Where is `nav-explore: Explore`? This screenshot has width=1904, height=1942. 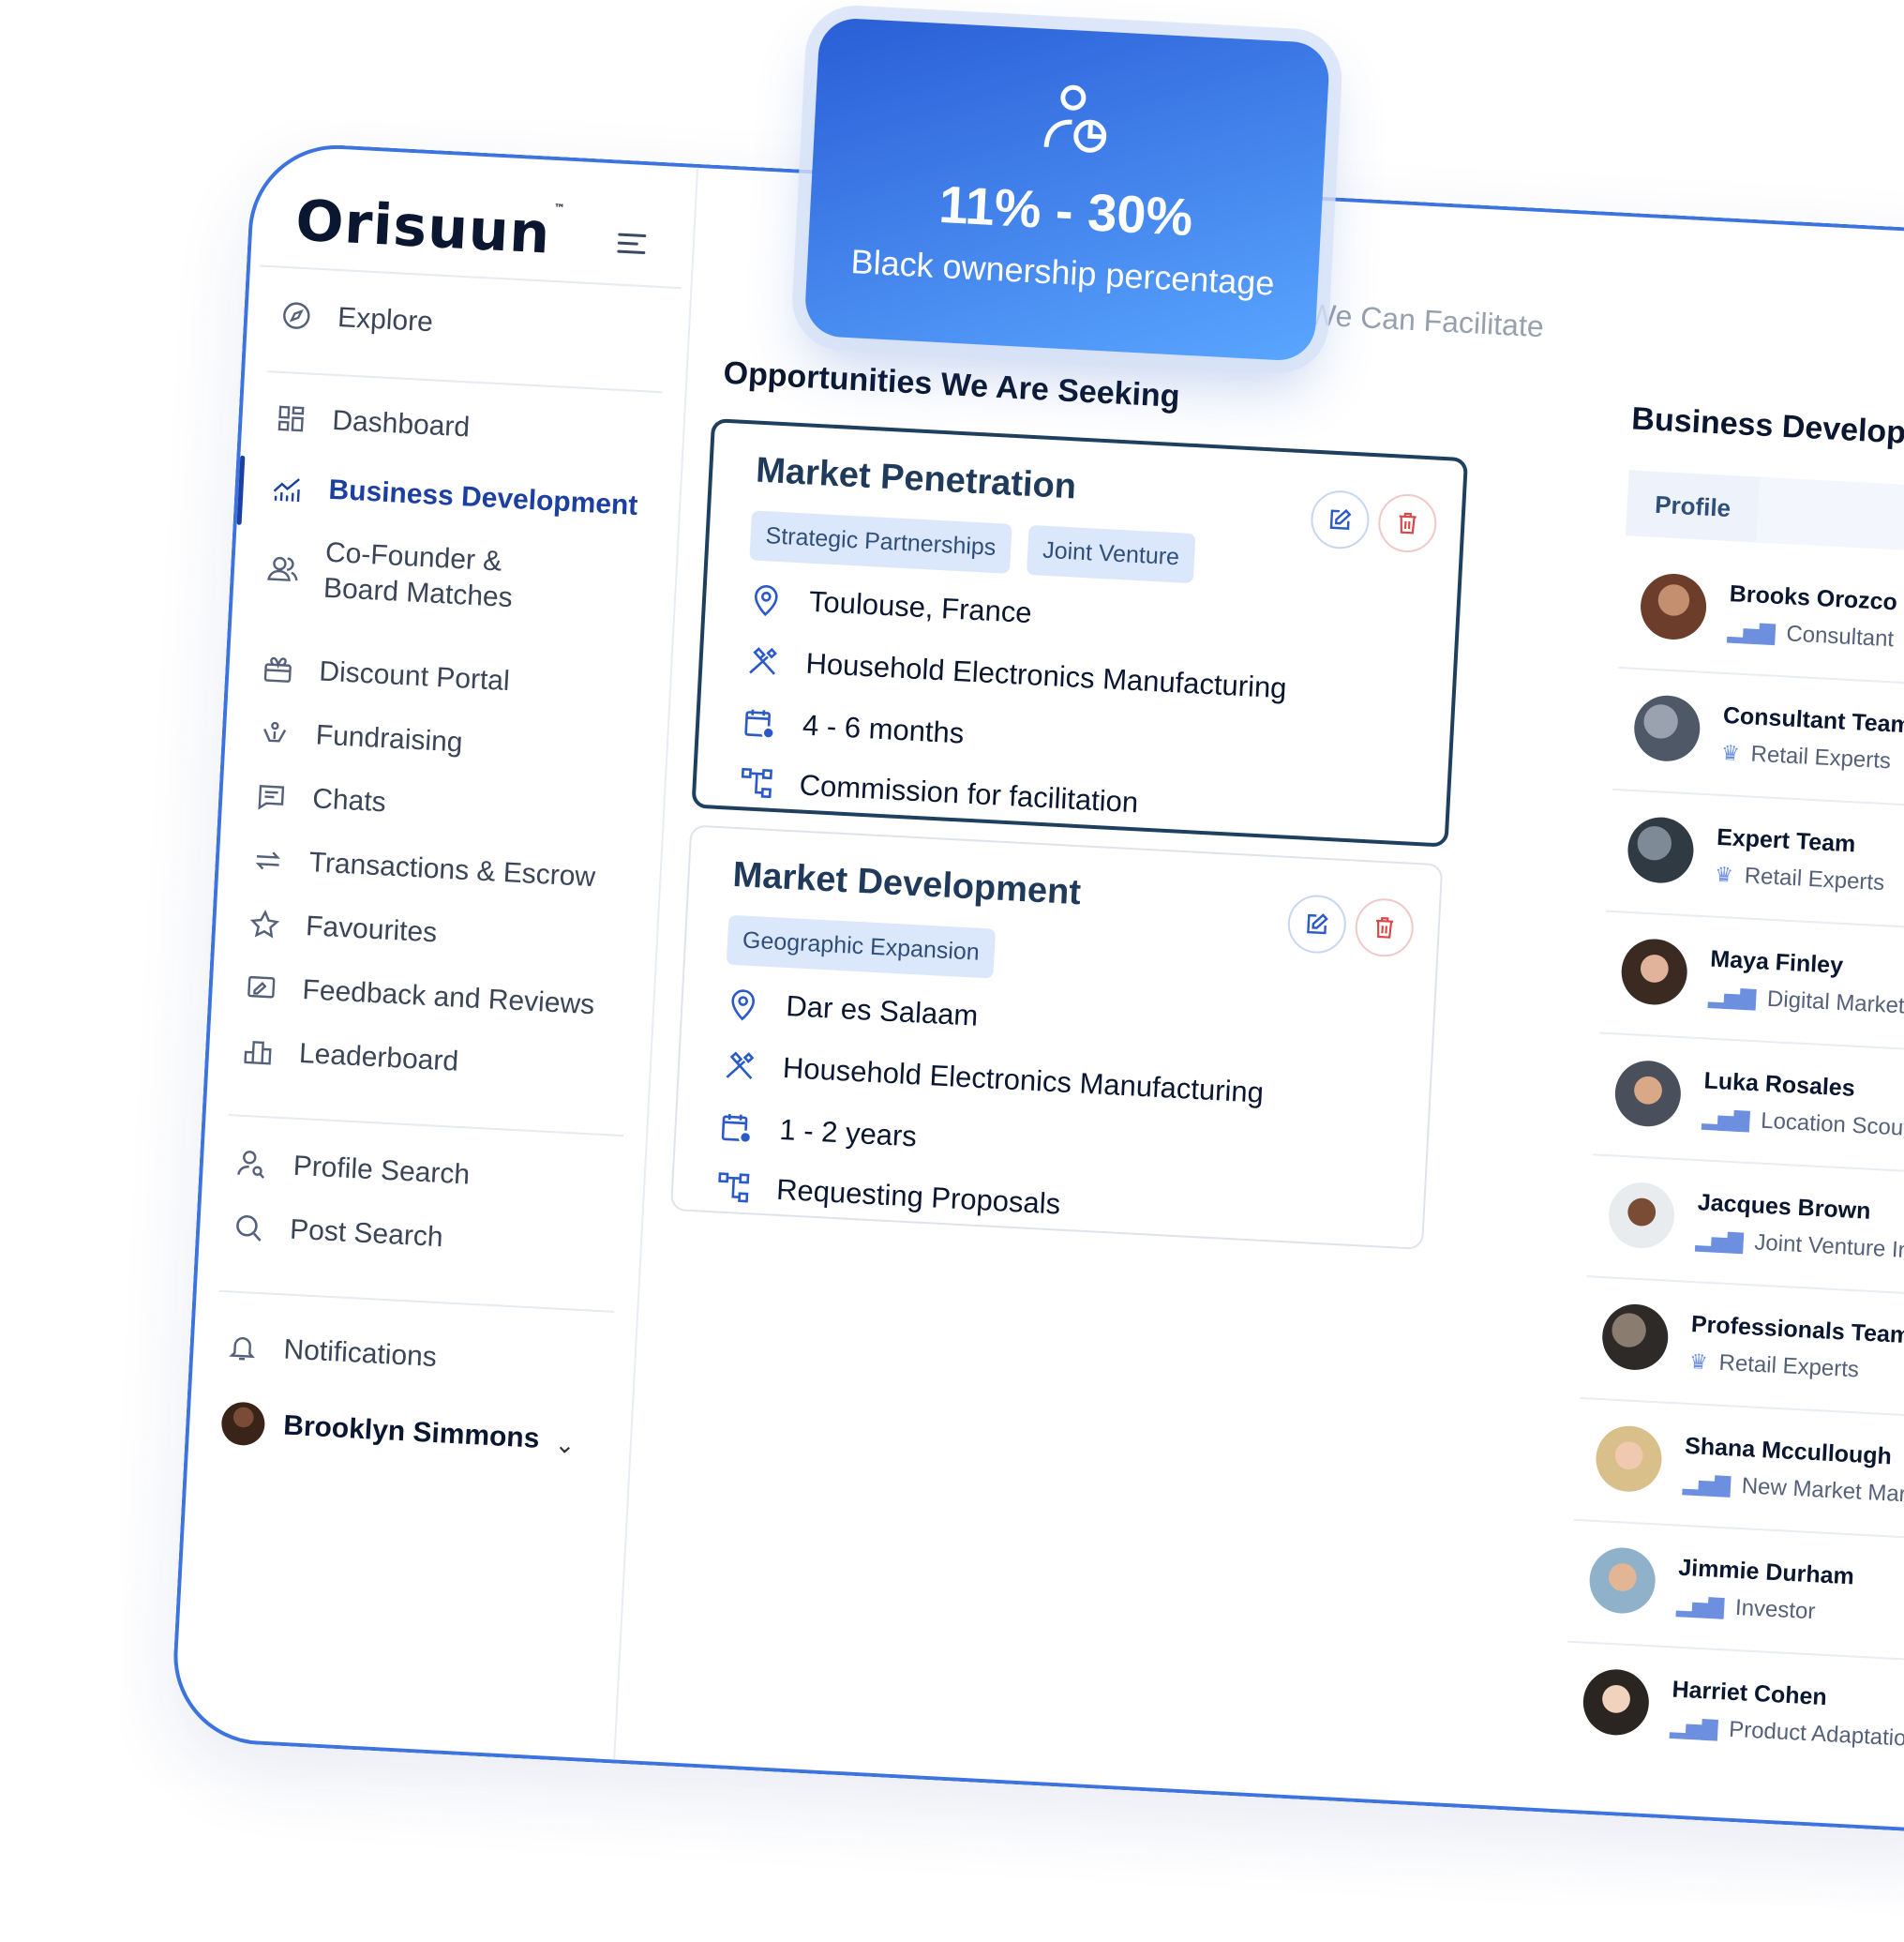
nav-explore: Explore is located at coordinates (356, 319).